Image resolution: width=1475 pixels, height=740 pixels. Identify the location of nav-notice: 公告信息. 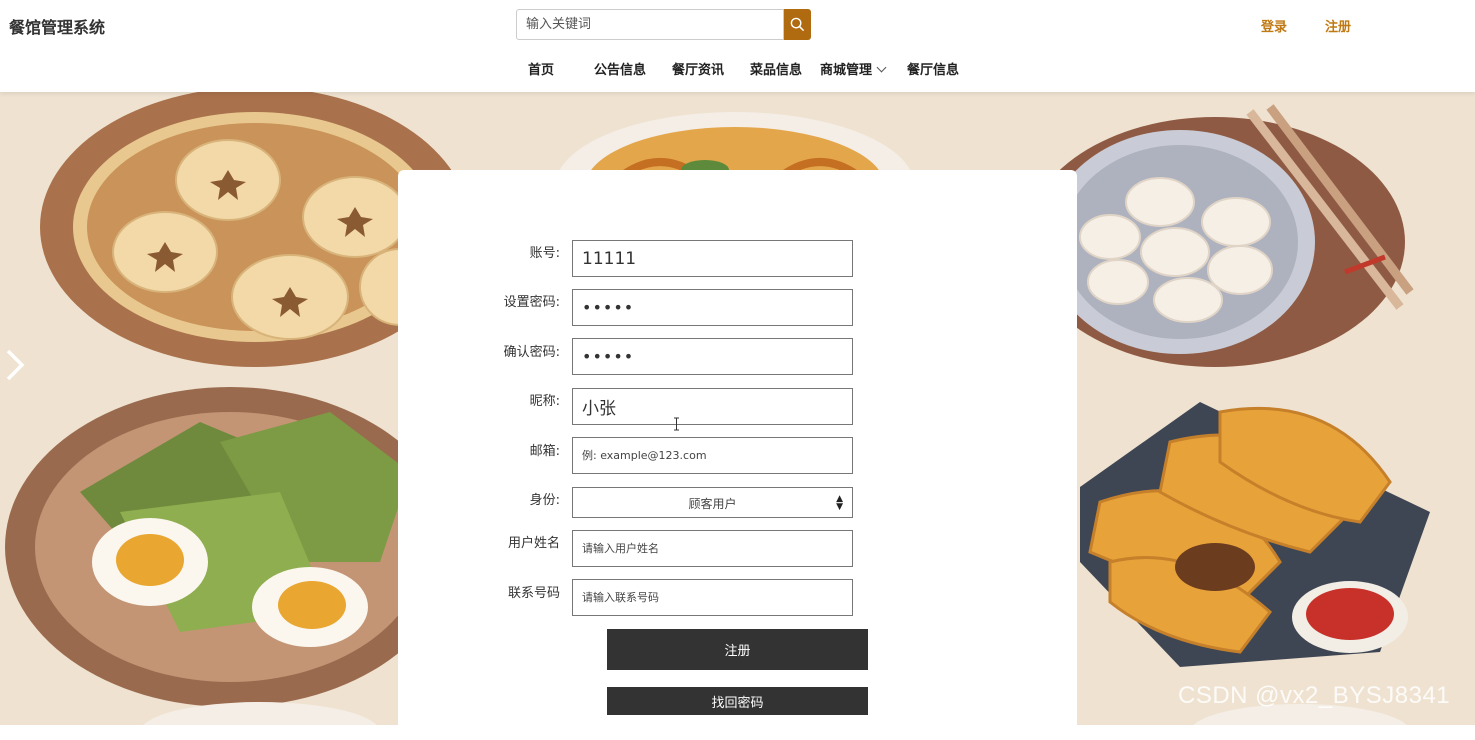
(620, 68).